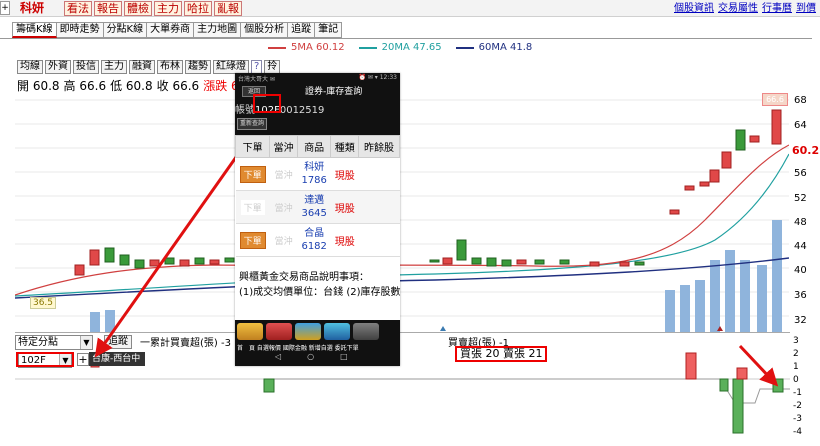 The height and width of the screenshot is (446, 820). I want to click on account-prefix: 帳號, so click(245, 110).